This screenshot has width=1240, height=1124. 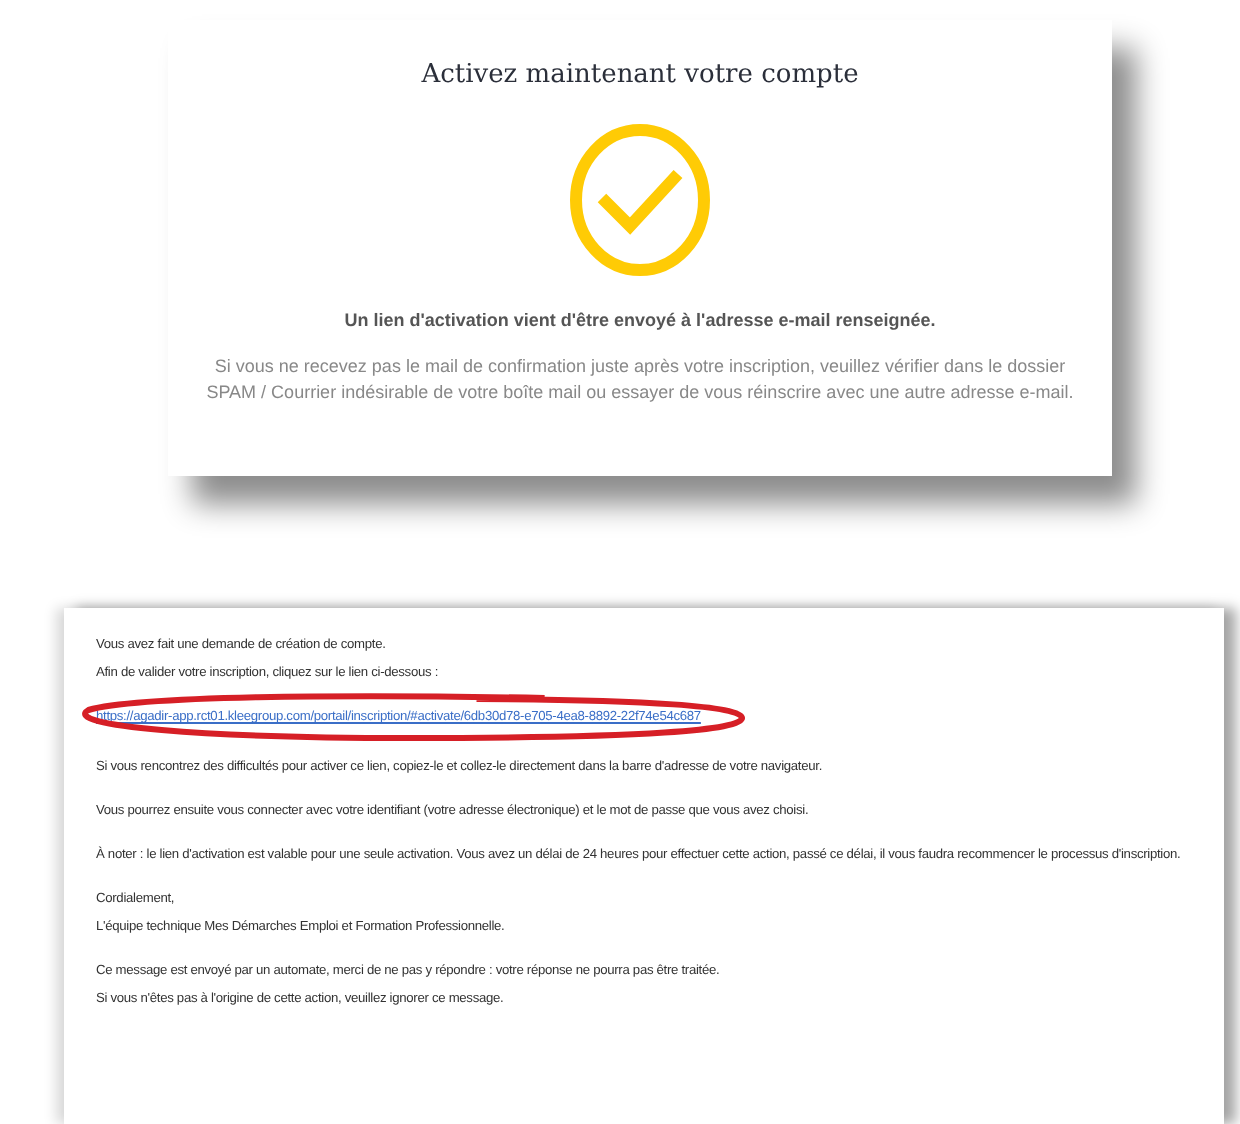 I want to click on checkmark-circle-icon, so click(x=640, y=200).